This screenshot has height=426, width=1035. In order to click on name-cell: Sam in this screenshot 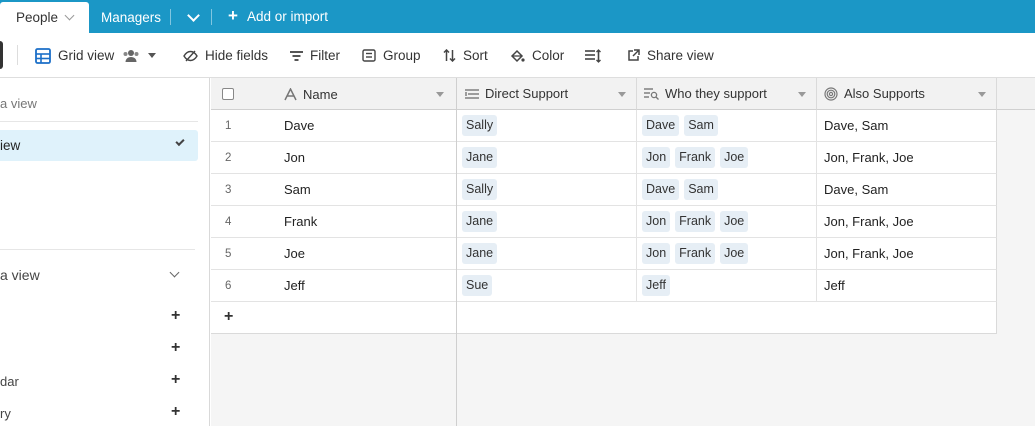, I will do `click(366, 189)`.